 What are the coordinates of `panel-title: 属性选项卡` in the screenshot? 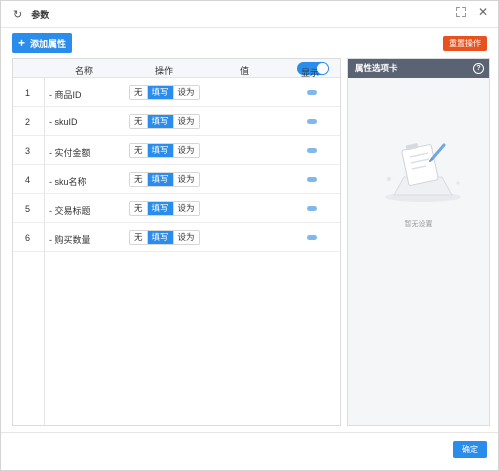 It's located at (376, 68).